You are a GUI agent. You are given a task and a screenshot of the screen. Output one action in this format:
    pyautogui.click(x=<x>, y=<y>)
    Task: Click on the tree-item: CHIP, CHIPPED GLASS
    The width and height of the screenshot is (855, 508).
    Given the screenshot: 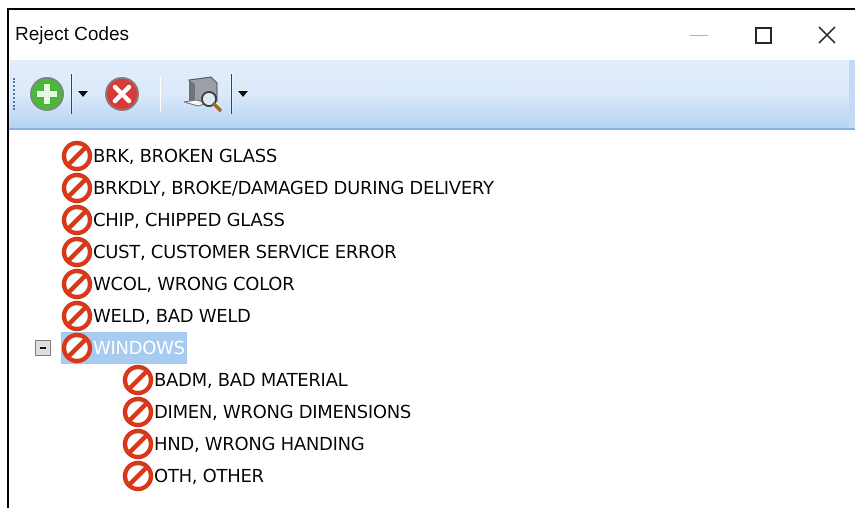 What is the action you would take?
    pyautogui.click(x=174, y=220)
    